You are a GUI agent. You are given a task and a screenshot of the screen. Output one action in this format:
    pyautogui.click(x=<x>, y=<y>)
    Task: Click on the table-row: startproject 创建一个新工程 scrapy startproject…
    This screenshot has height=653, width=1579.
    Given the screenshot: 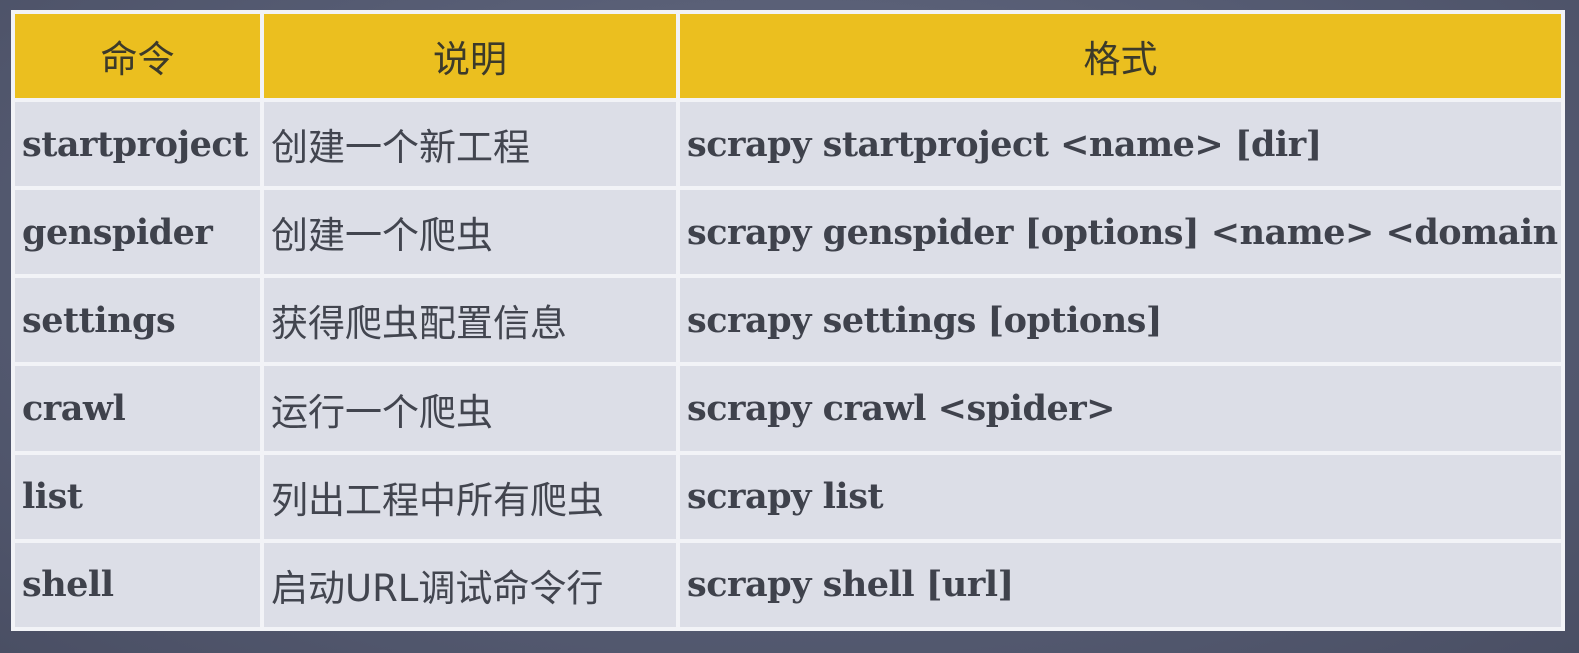 What is the action you would take?
    pyautogui.click(x=788, y=144)
    